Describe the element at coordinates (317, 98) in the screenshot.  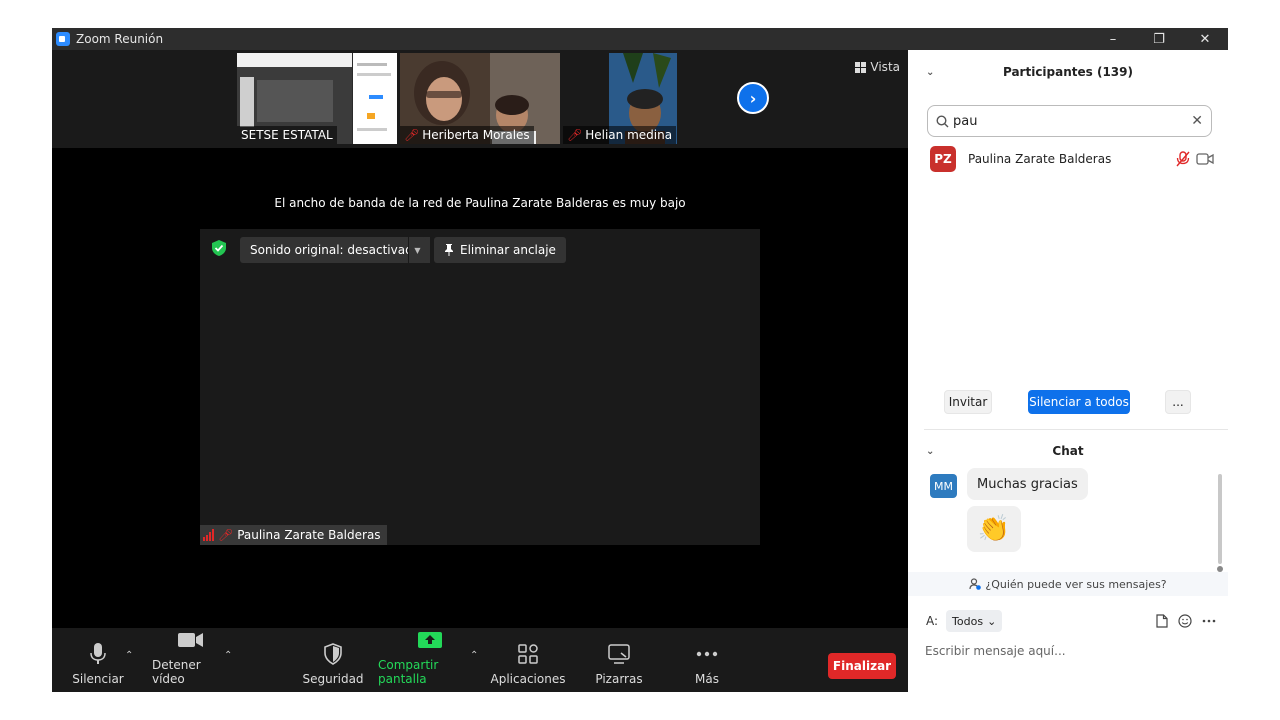
I see `gallery-thumb: SETSE ESTATAL` at that location.